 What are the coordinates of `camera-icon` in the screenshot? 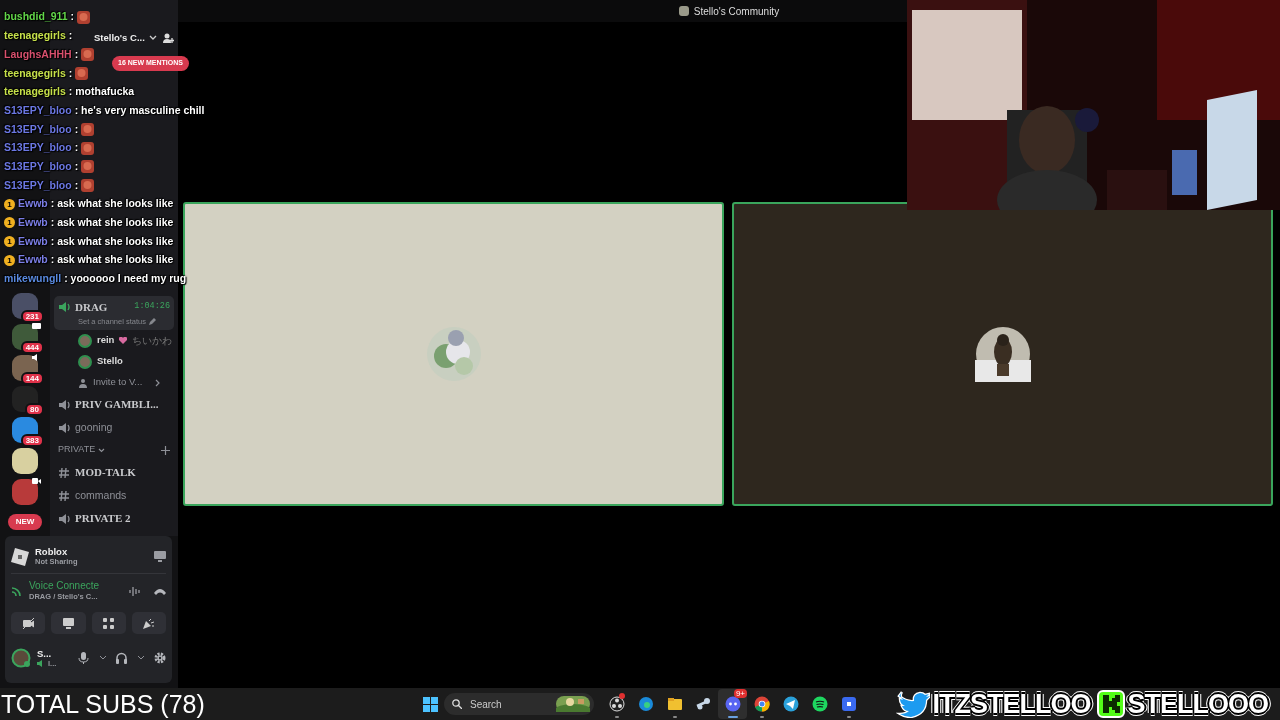 It's located at (36, 482).